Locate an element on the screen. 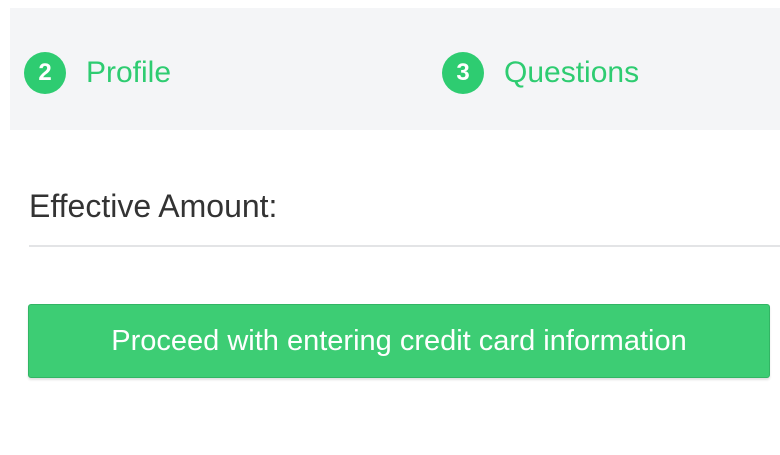  step-number-badge: 2 is located at coordinates (45, 73).